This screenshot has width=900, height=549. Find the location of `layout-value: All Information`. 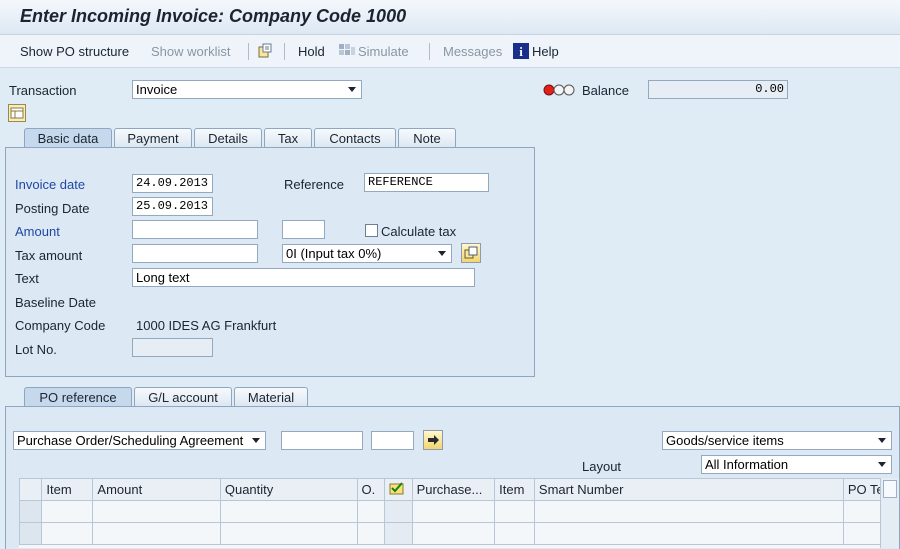

layout-value: All Information is located at coordinates (747, 464).